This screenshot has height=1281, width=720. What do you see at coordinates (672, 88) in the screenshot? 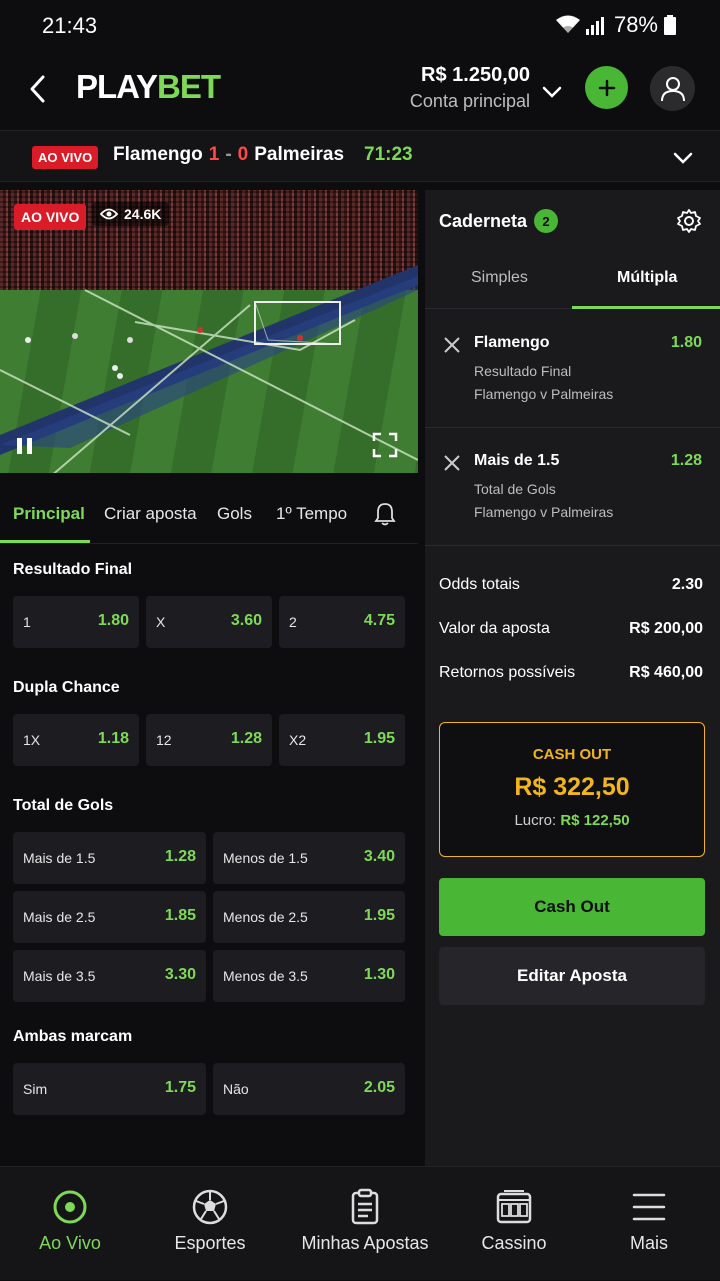
I see `profile-button` at bounding box center [672, 88].